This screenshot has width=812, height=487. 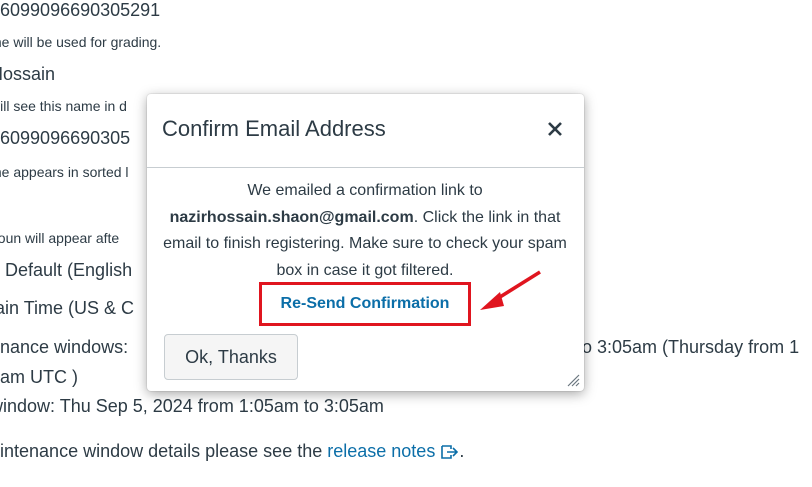 I want to click on close-icon, so click(x=555, y=129).